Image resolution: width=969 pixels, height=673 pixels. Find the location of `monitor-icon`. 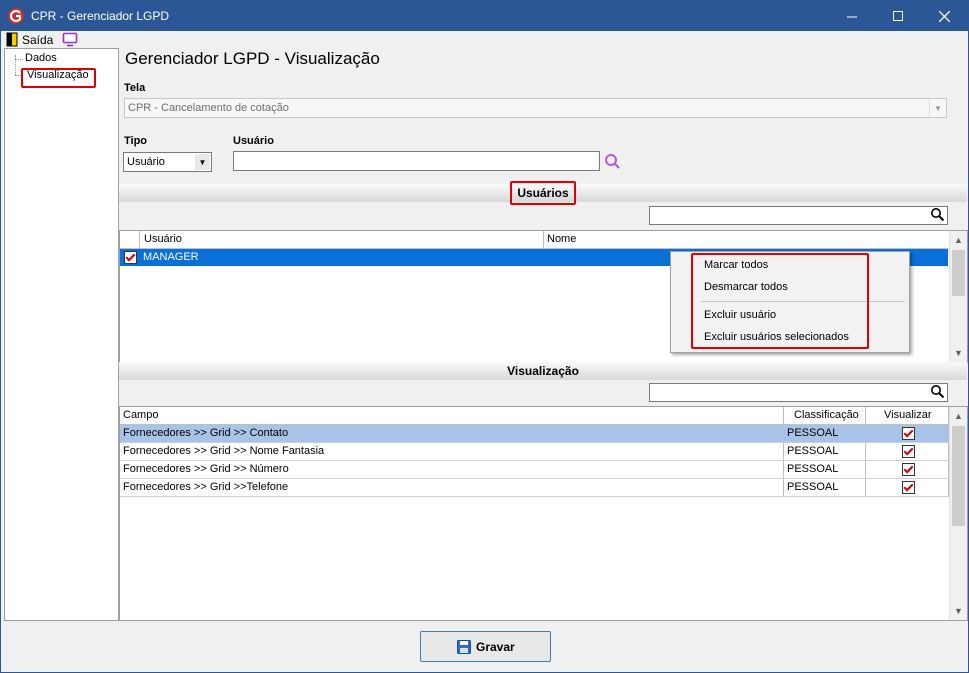

monitor-icon is located at coordinates (70, 39).